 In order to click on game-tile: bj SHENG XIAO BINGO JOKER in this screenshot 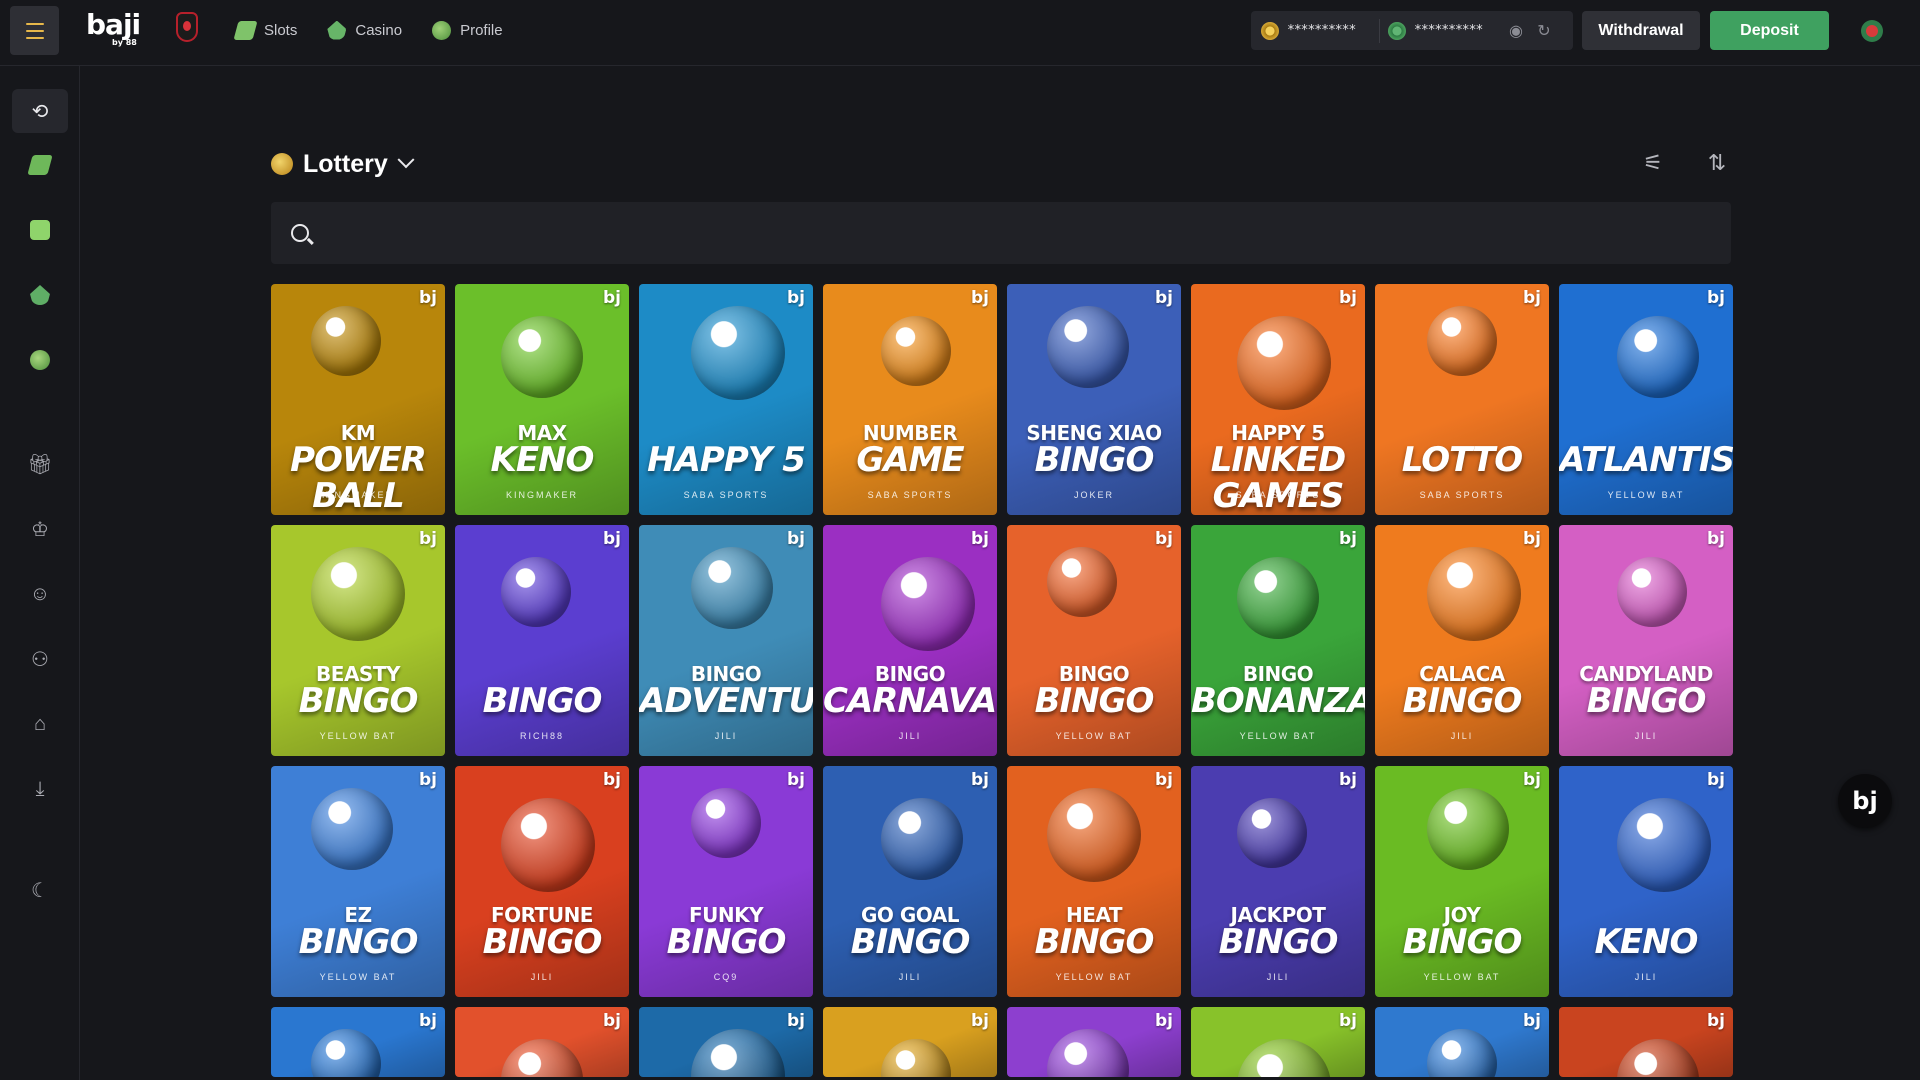, I will do `click(1094, 399)`.